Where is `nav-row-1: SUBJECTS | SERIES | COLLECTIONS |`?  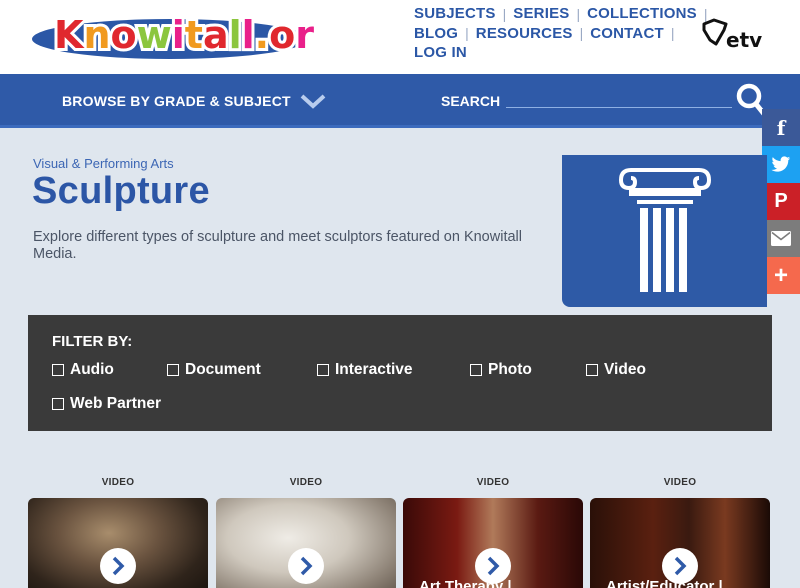
nav-row-1: SUBJECTS | SERIES | COLLECTIONS | is located at coordinates (561, 14).